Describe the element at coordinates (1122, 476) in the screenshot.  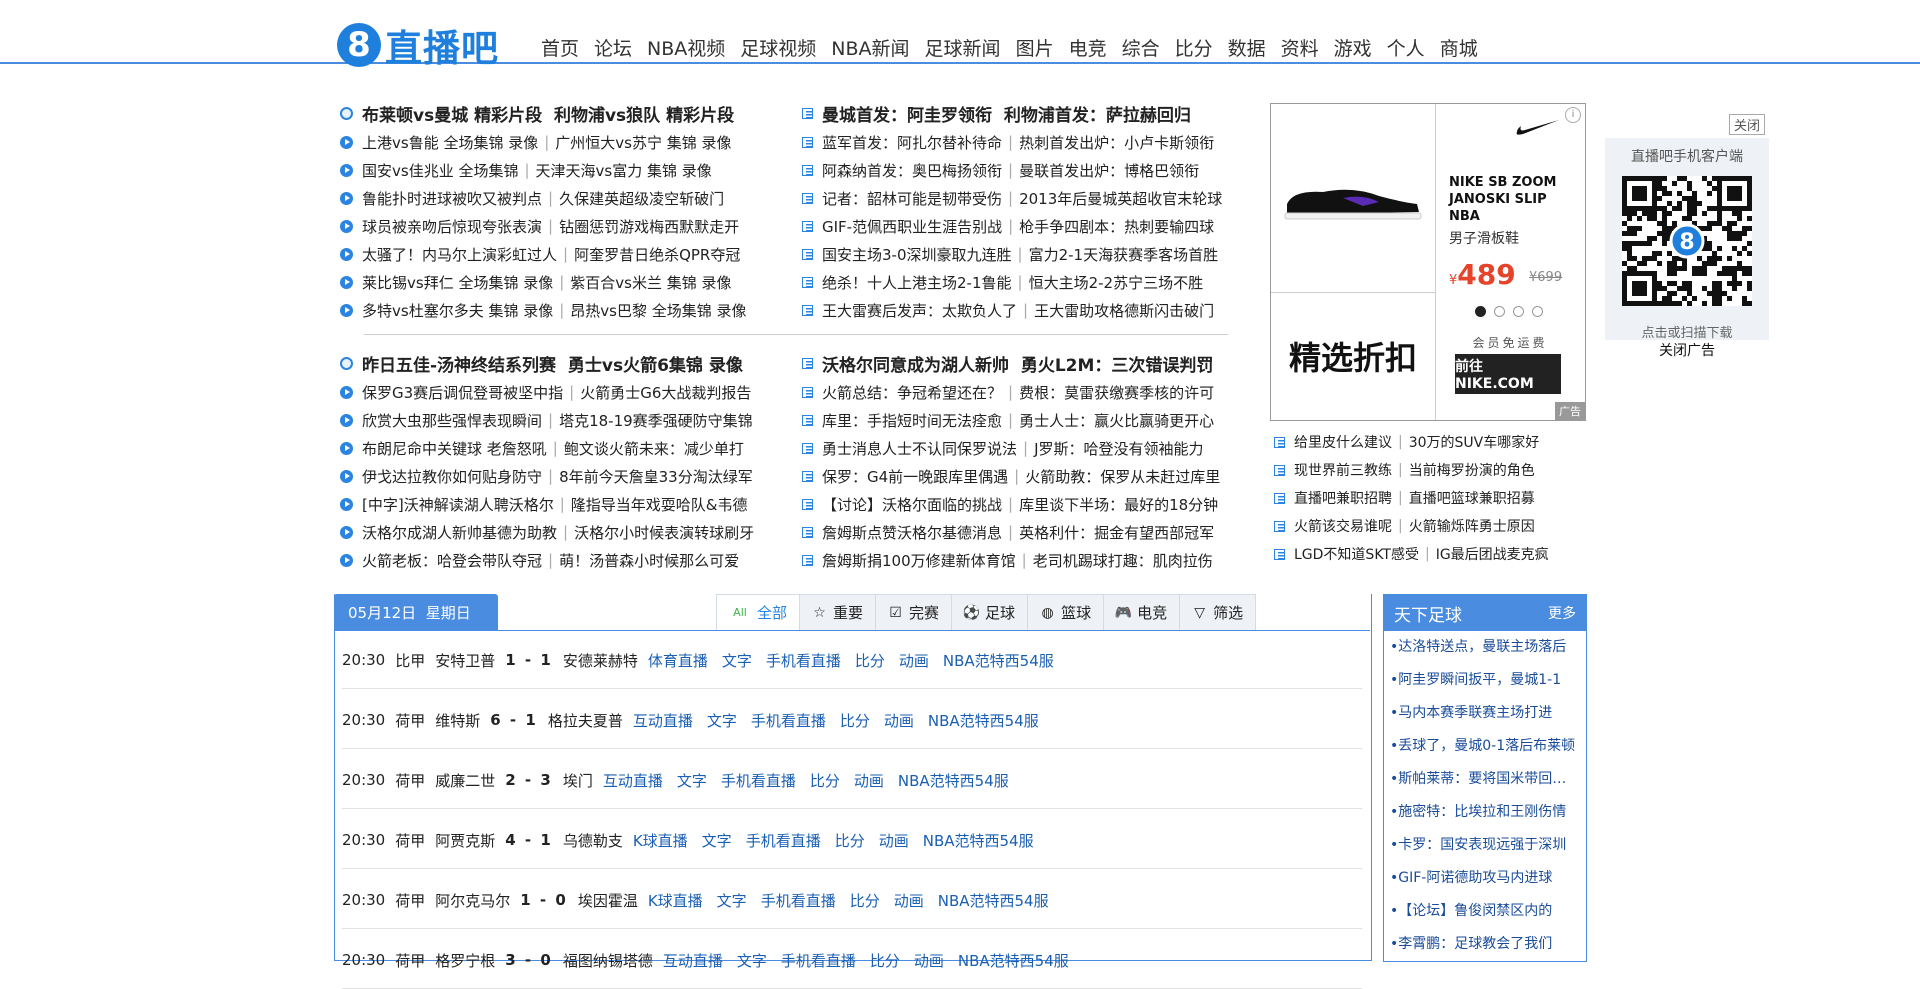
I see `news-link: 火箭助教：保罗从未赶过库里` at that location.